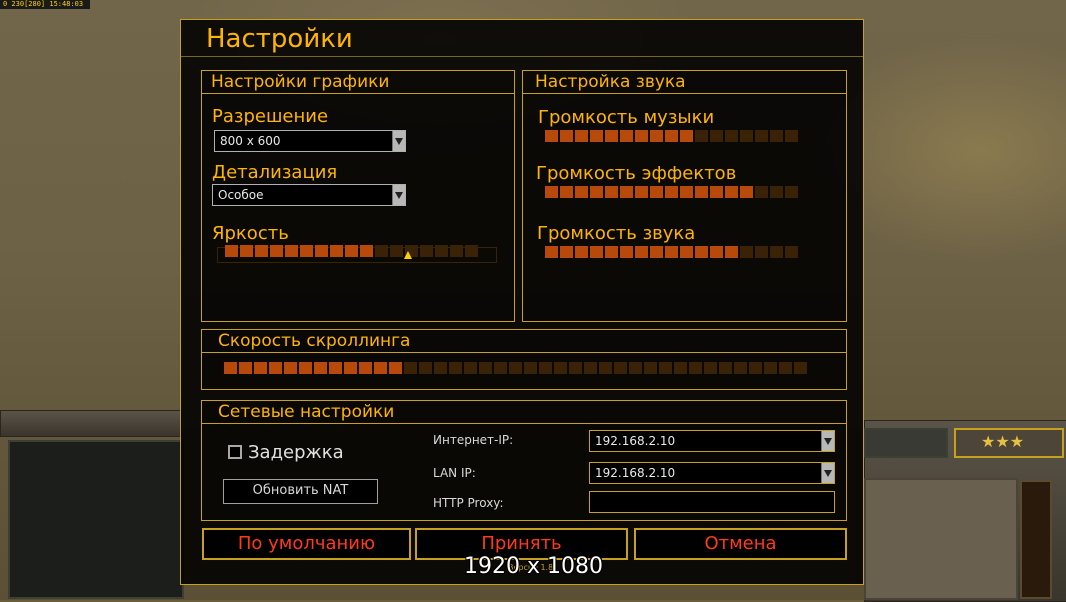  Describe the element at coordinates (306, 544) in the screenshot. I see `defaults-button: По умолчанию` at that location.